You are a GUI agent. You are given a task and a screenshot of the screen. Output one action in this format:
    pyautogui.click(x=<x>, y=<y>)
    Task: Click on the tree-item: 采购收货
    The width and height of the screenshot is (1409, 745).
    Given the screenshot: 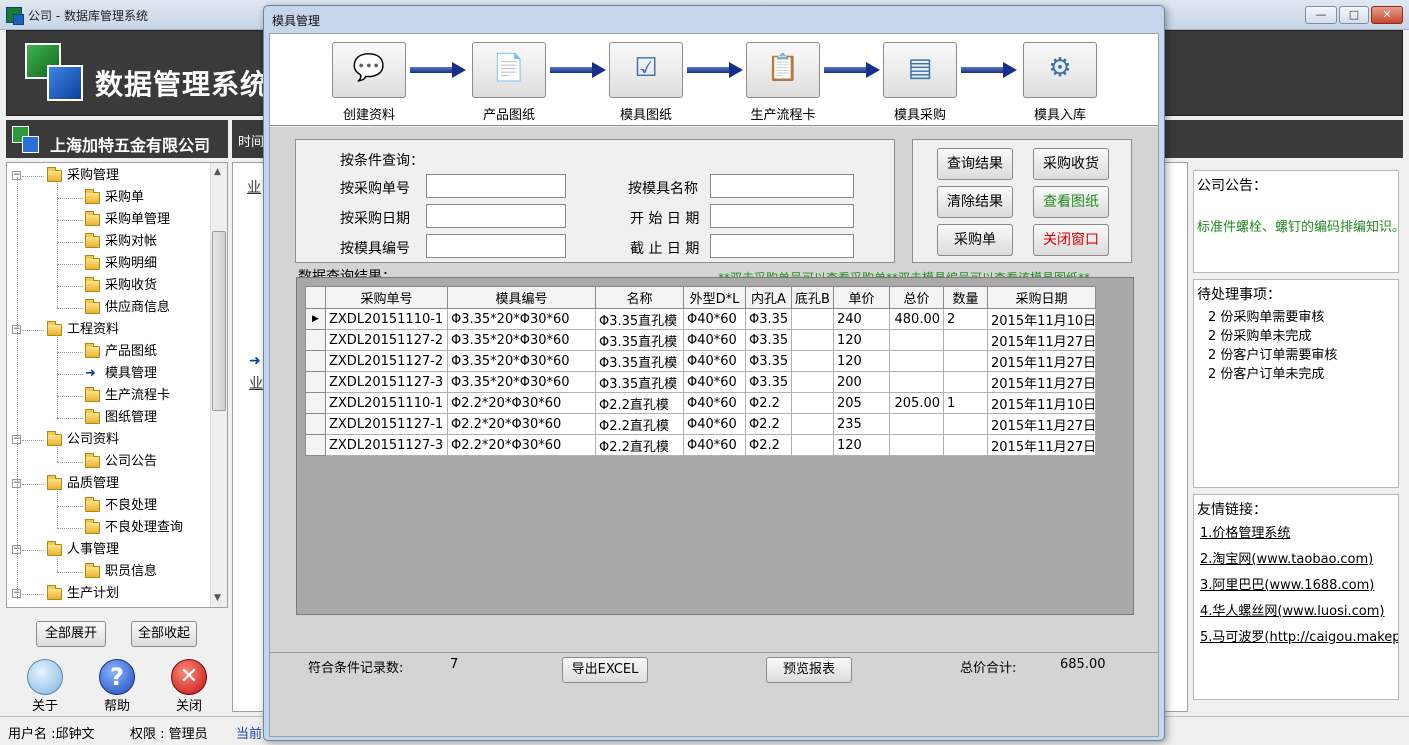 What is the action you would take?
    pyautogui.click(x=109, y=286)
    